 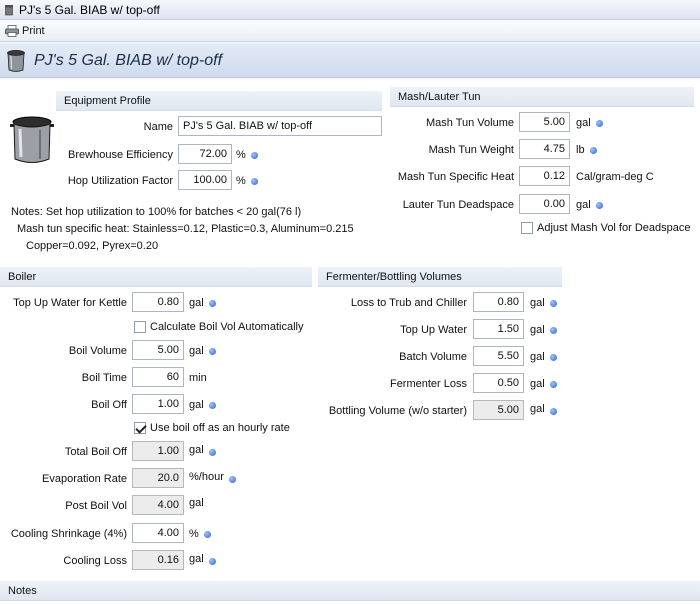 What do you see at coordinates (455, 177) in the screenshot?
I see `mash-heat-label: Mash Tun Specific Heat` at bounding box center [455, 177].